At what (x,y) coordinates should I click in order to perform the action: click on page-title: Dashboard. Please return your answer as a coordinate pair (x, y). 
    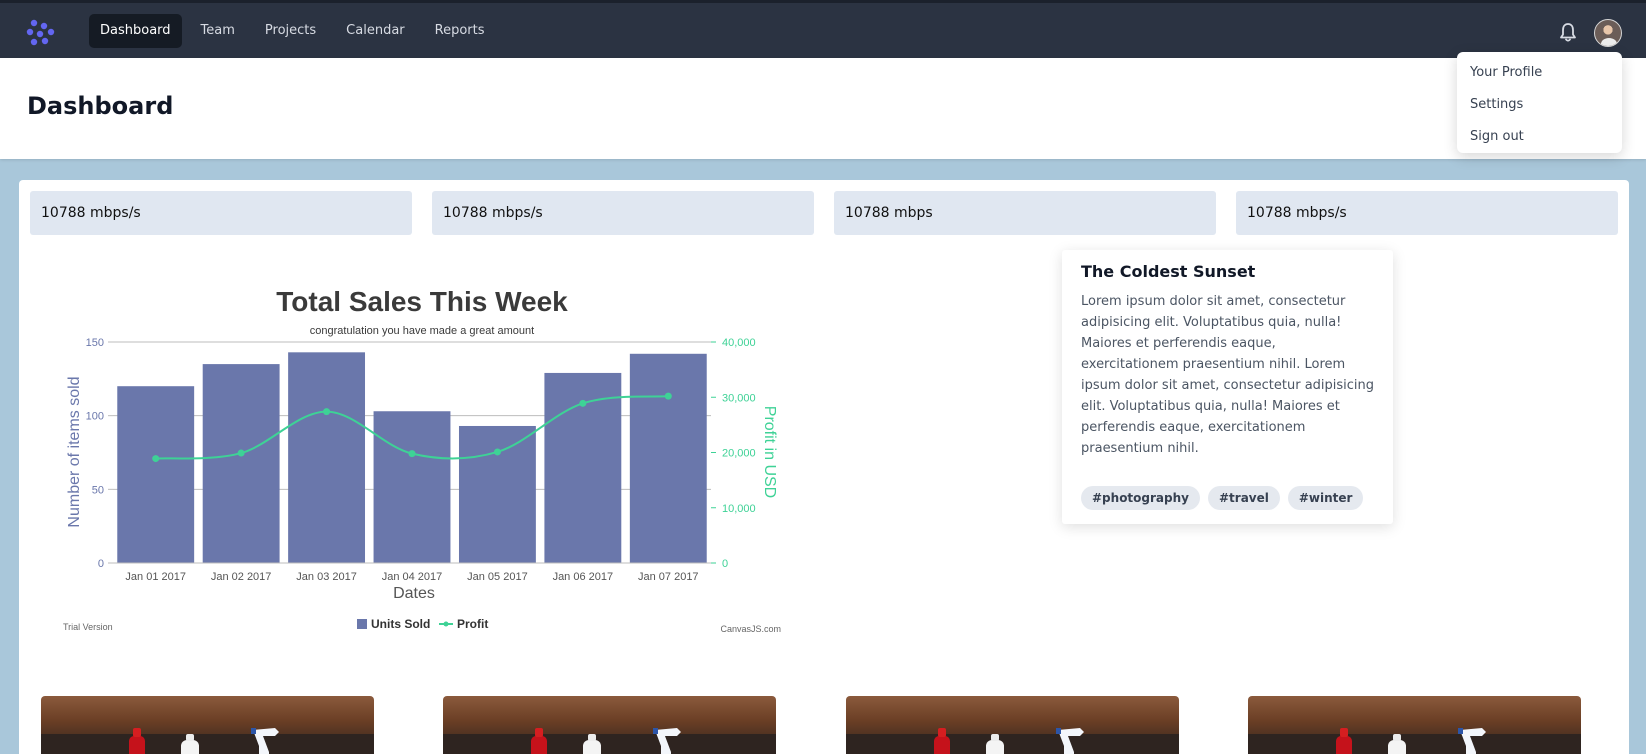
    Looking at the image, I should click on (100, 106).